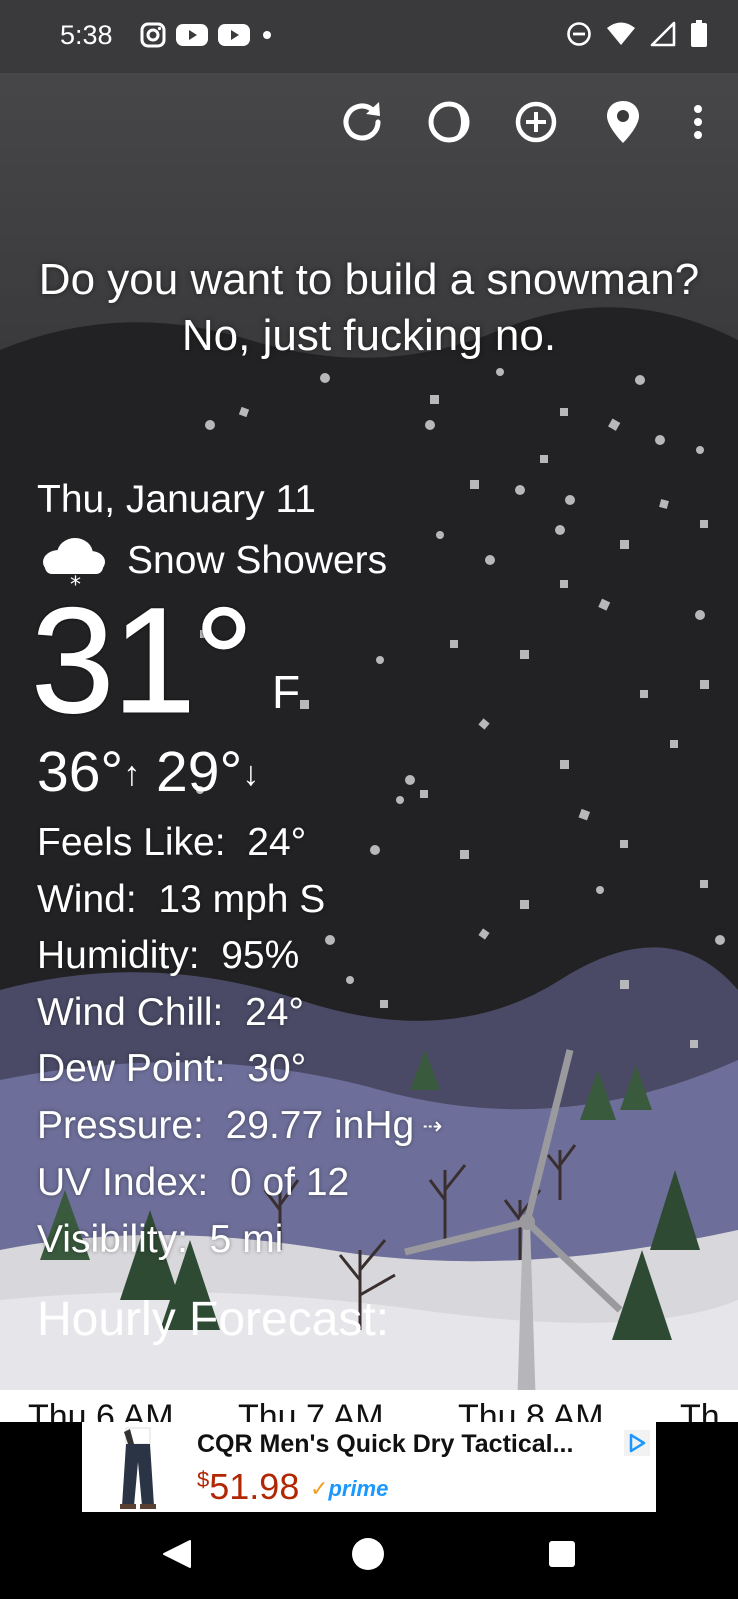 The width and height of the screenshot is (738, 1599). I want to click on hourly-item-label: Thu 8 AM, so click(531, 1410).